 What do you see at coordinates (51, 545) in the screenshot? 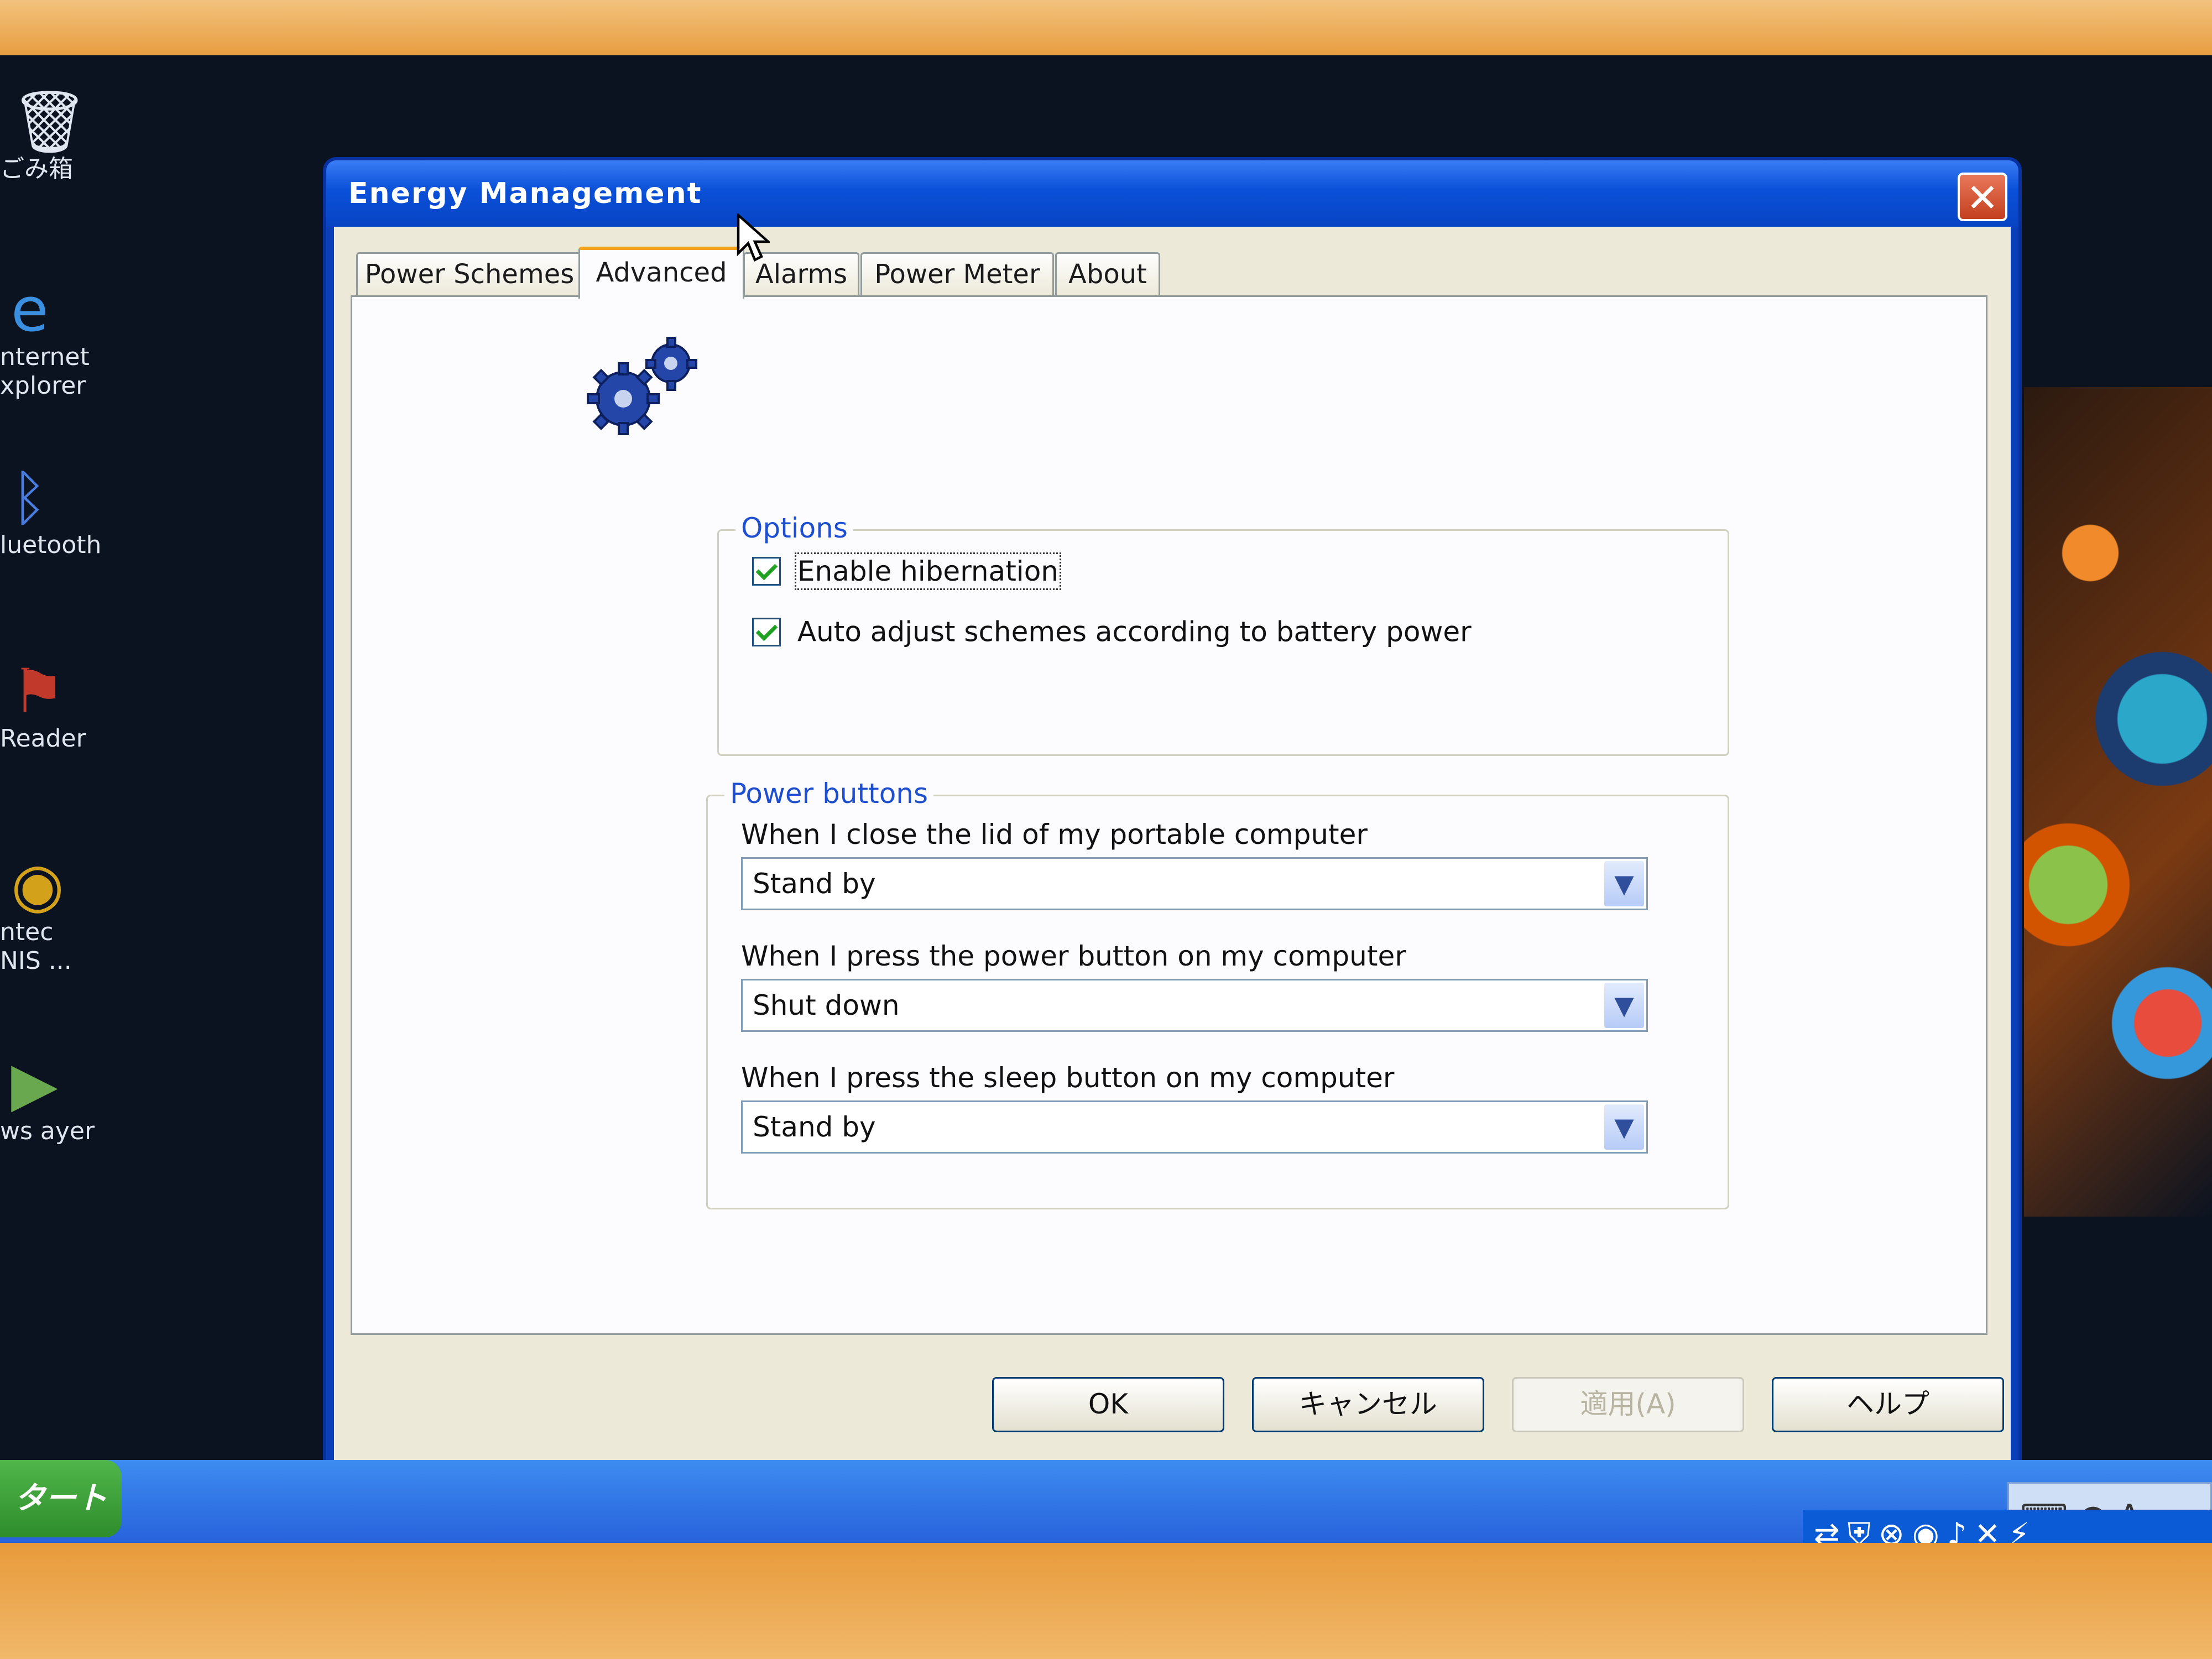
I see `desktop-icon-label: luetooth` at bounding box center [51, 545].